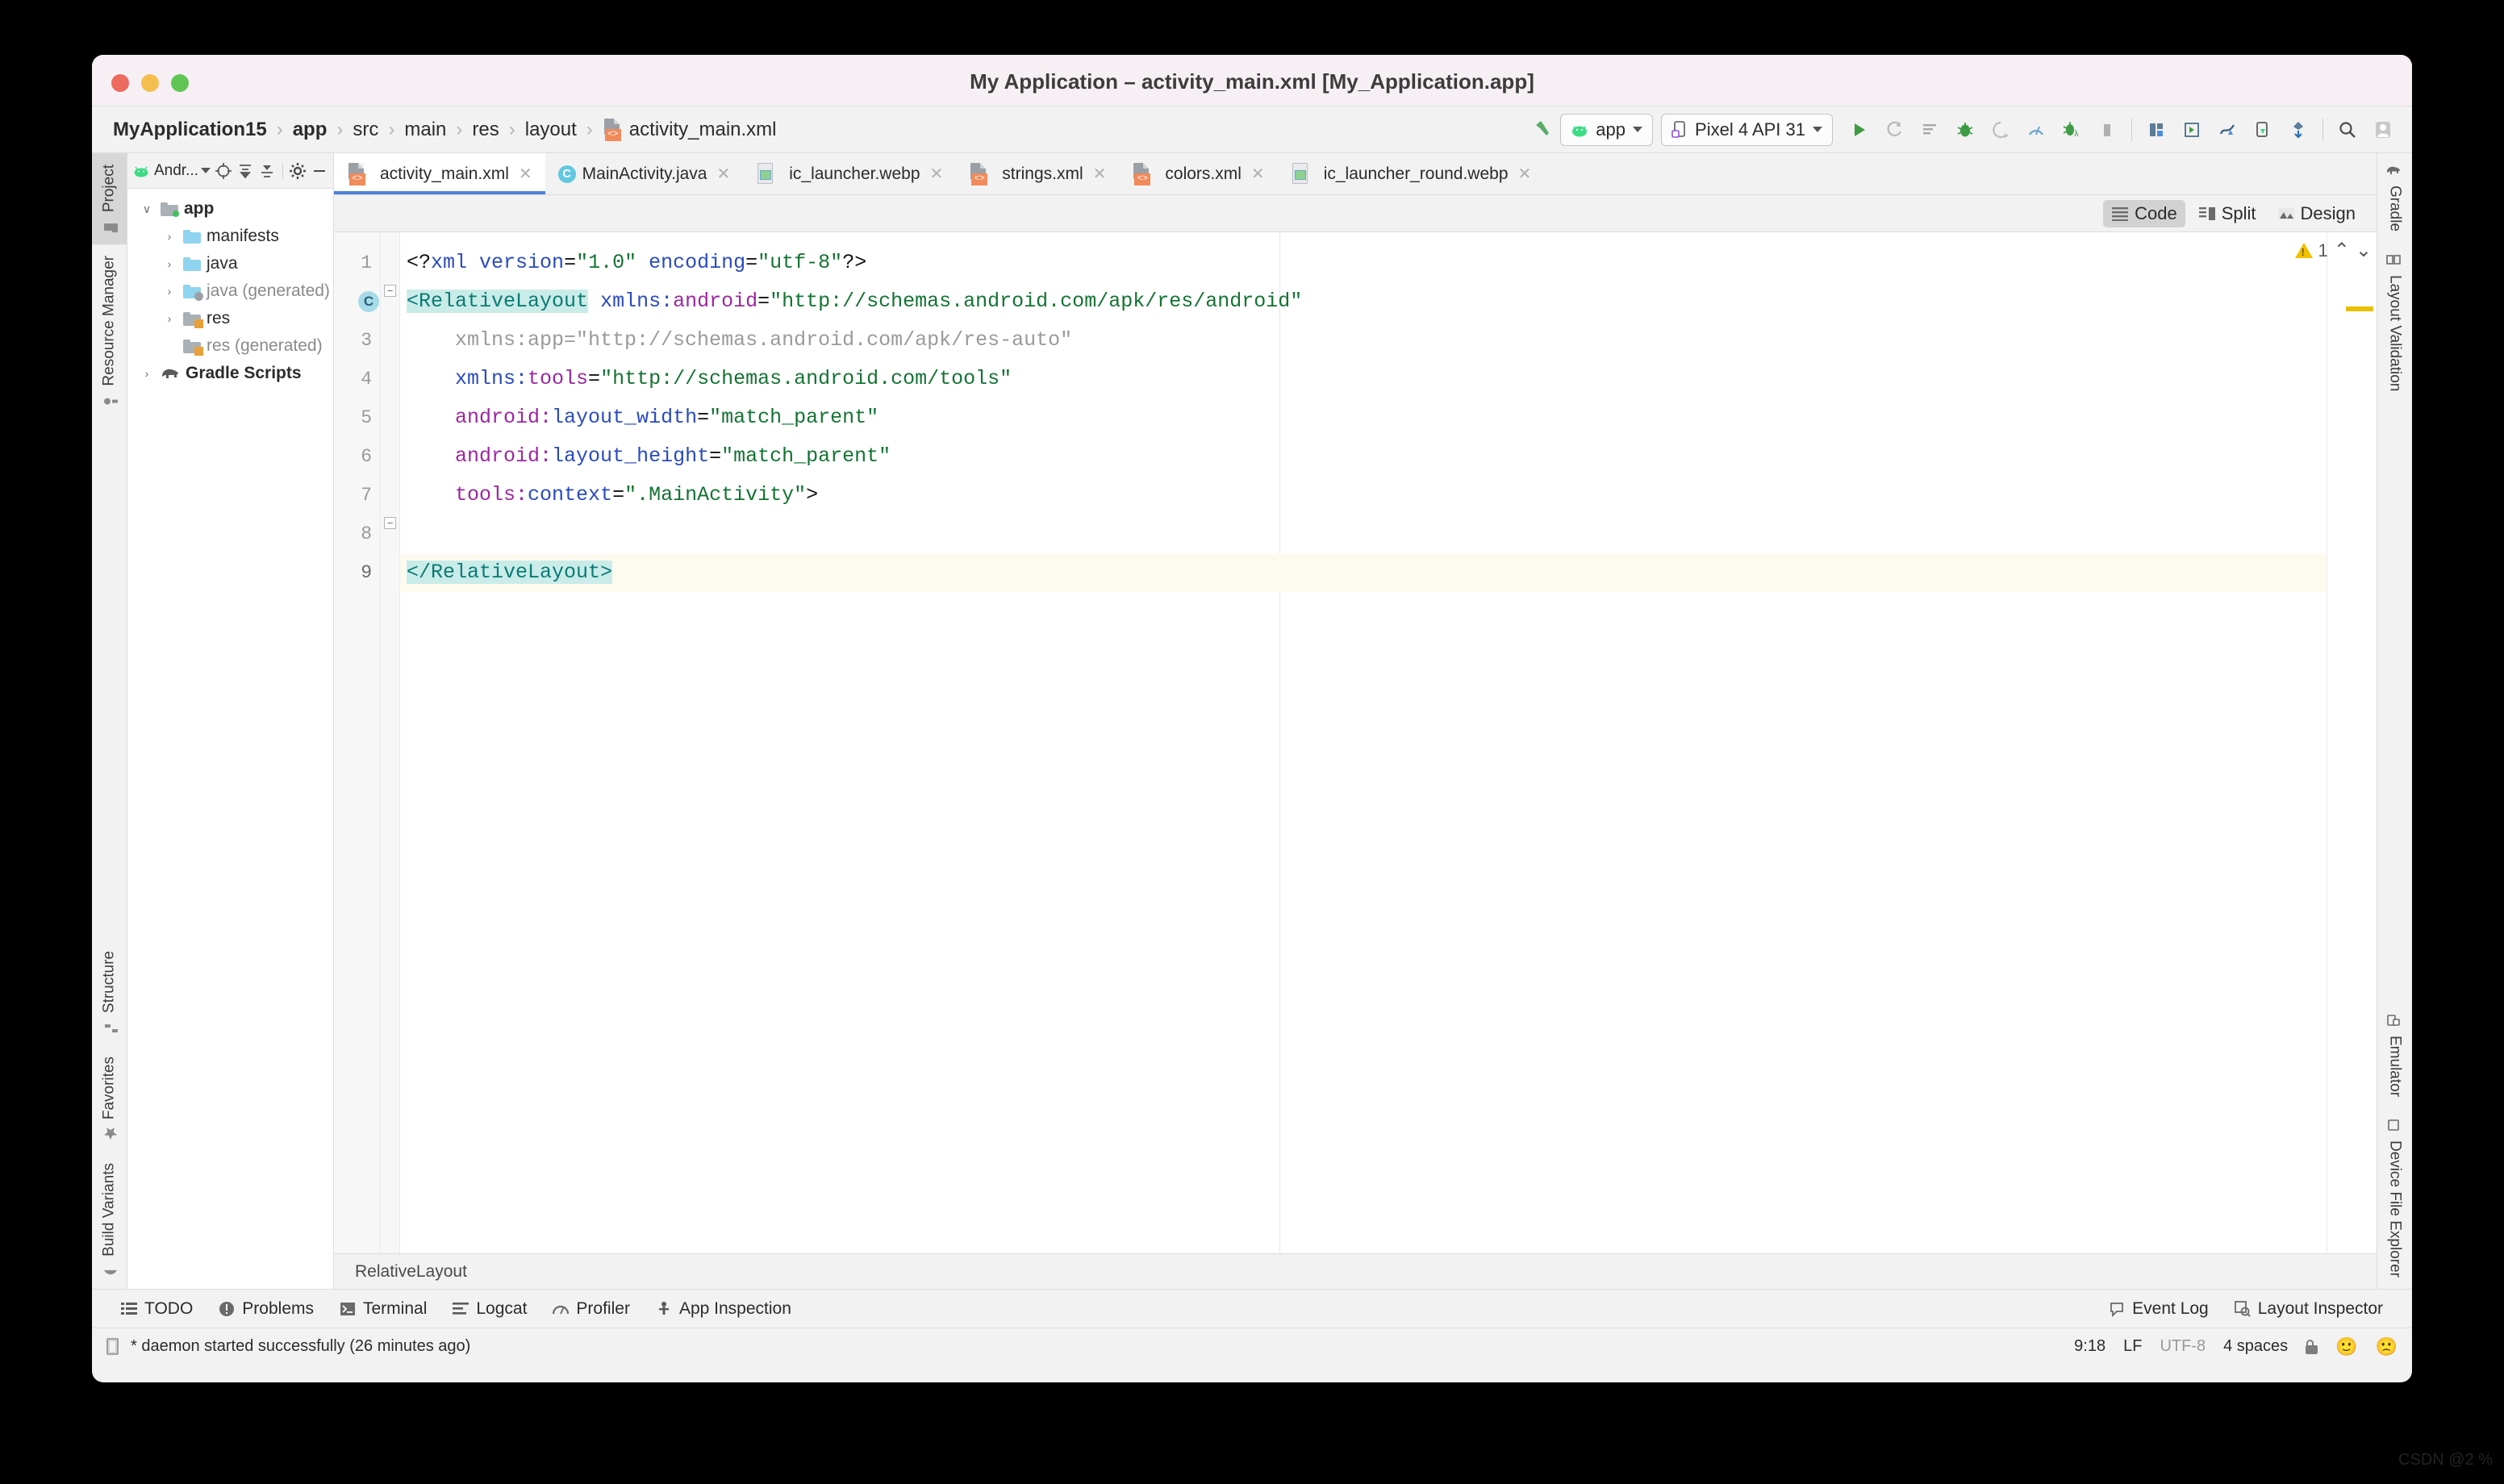 This screenshot has height=1484, width=2504. I want to click on sidebar-item-favorites: Favorites, so click(109, 1098).